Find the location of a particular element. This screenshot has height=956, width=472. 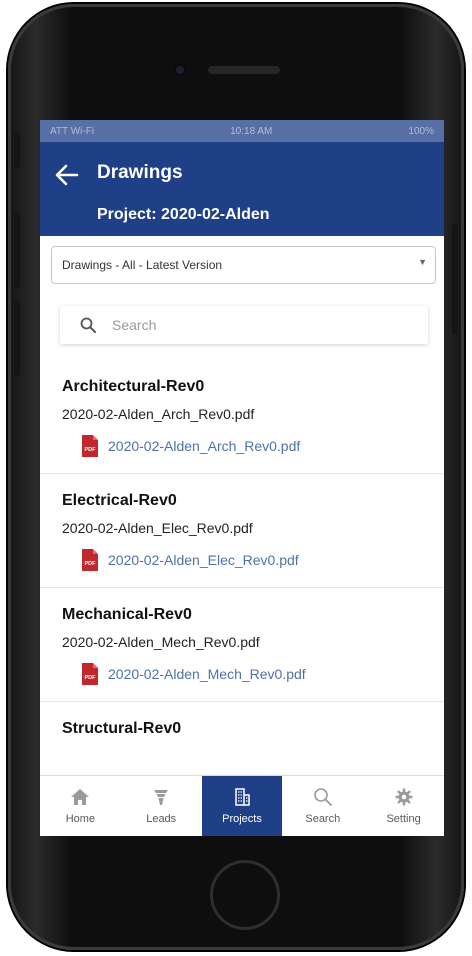

tab-label: Projects is located at coordinates (242, 819).